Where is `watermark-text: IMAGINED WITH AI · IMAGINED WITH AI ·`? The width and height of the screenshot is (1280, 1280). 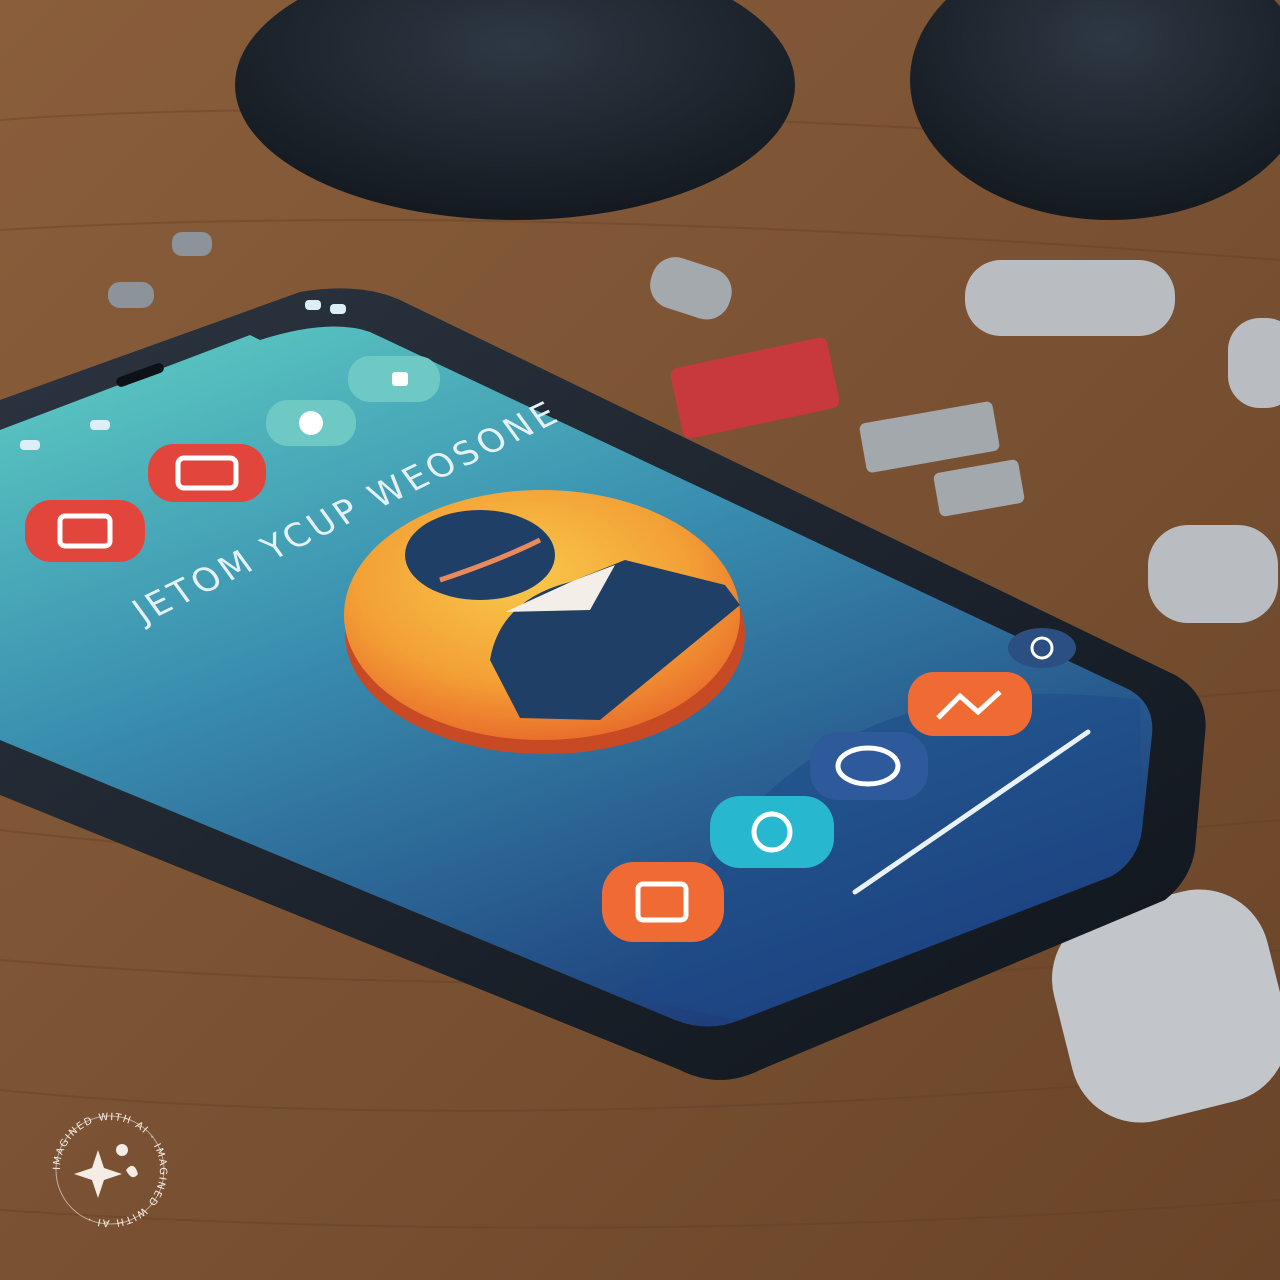
watermark-text: IMAGINED WITH AI · IMAGINED WITH AI · is located at coordinates (110, 1170).